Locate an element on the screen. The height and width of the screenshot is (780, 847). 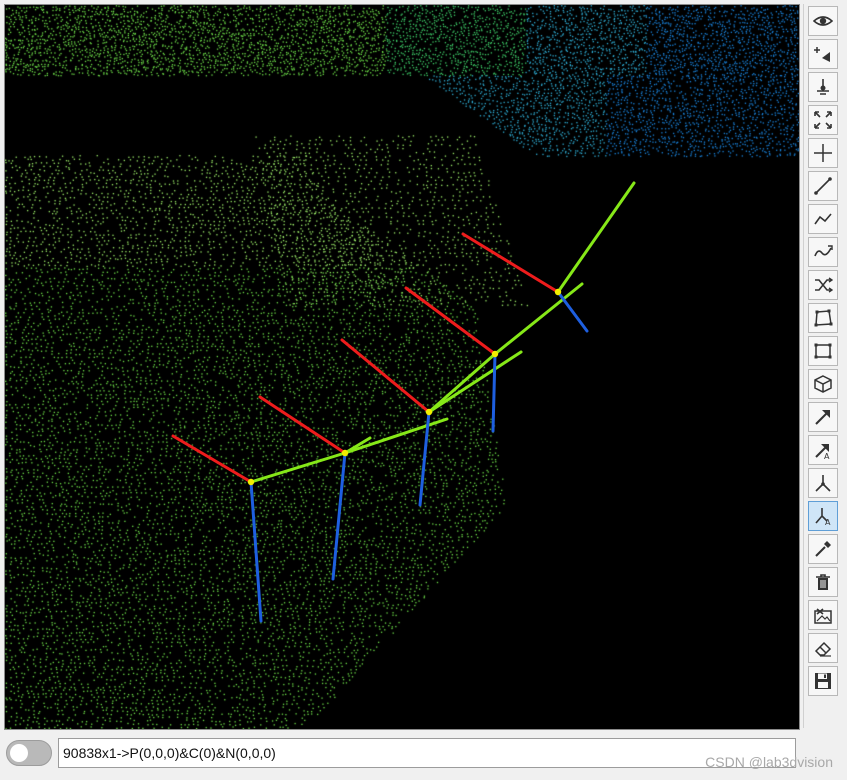
curve-icon is located at coordinates (823, 252).